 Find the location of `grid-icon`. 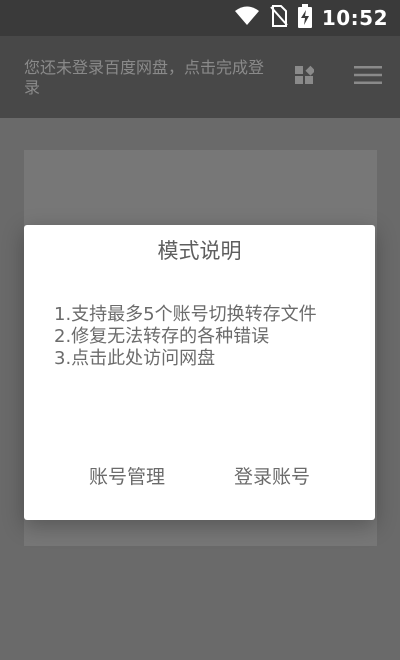

grid-icon is located at coordinates (305, 77).